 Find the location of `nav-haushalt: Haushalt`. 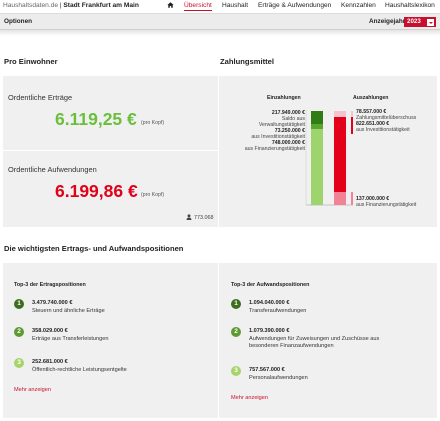

nav-haushalt: Haushalt is located at coordinates (235, 5).